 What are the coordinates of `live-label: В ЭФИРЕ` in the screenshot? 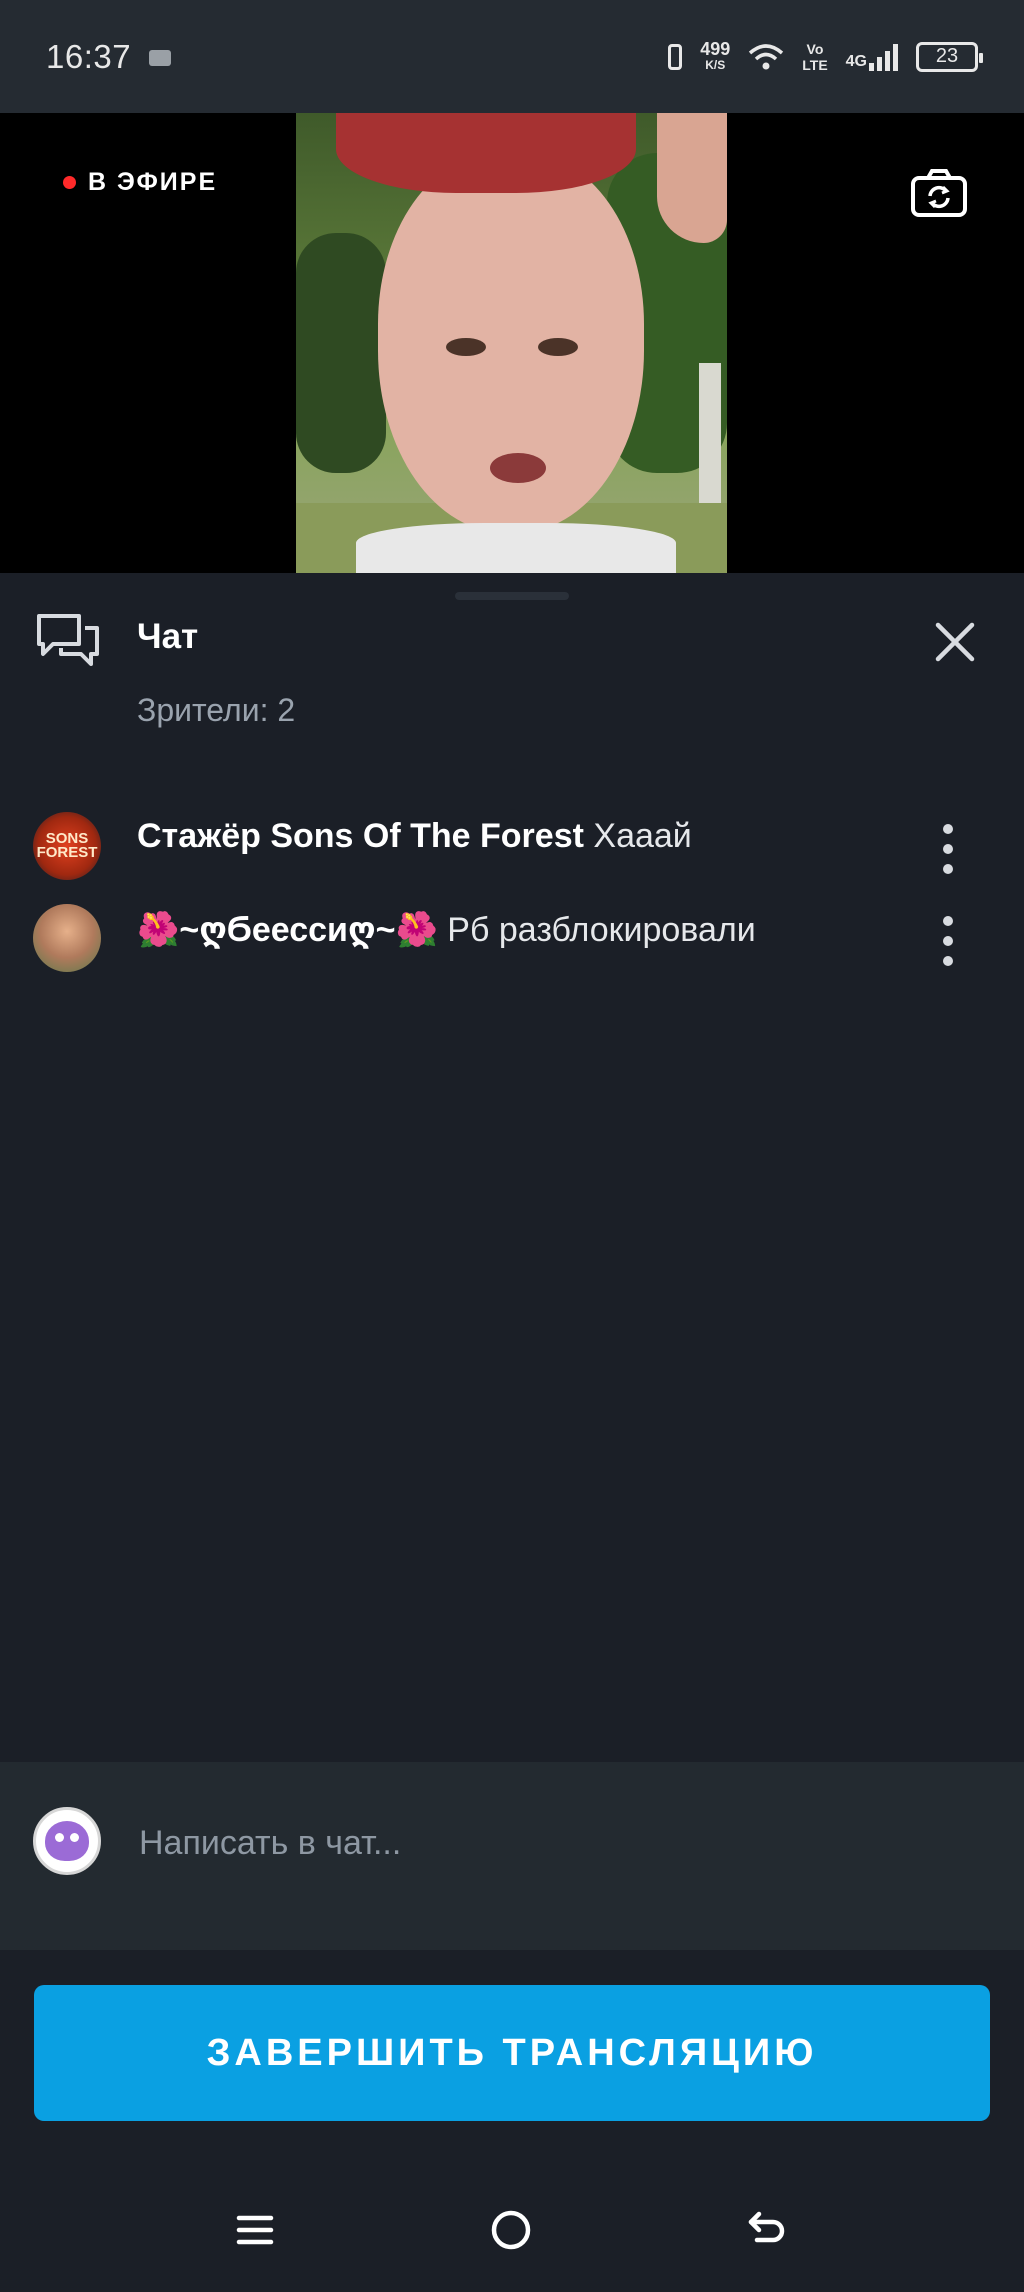 It's located at (153, 182).